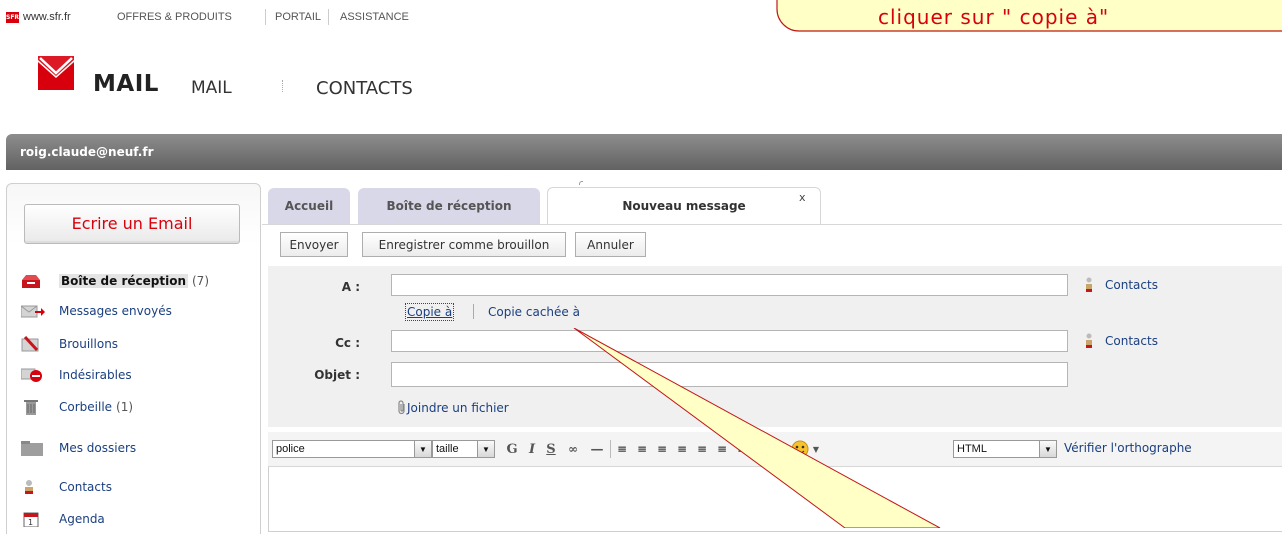  Describe the element at coordinates (211, 88) in the screenshot. I see `brand-nav-mail: MAIL` at that location.